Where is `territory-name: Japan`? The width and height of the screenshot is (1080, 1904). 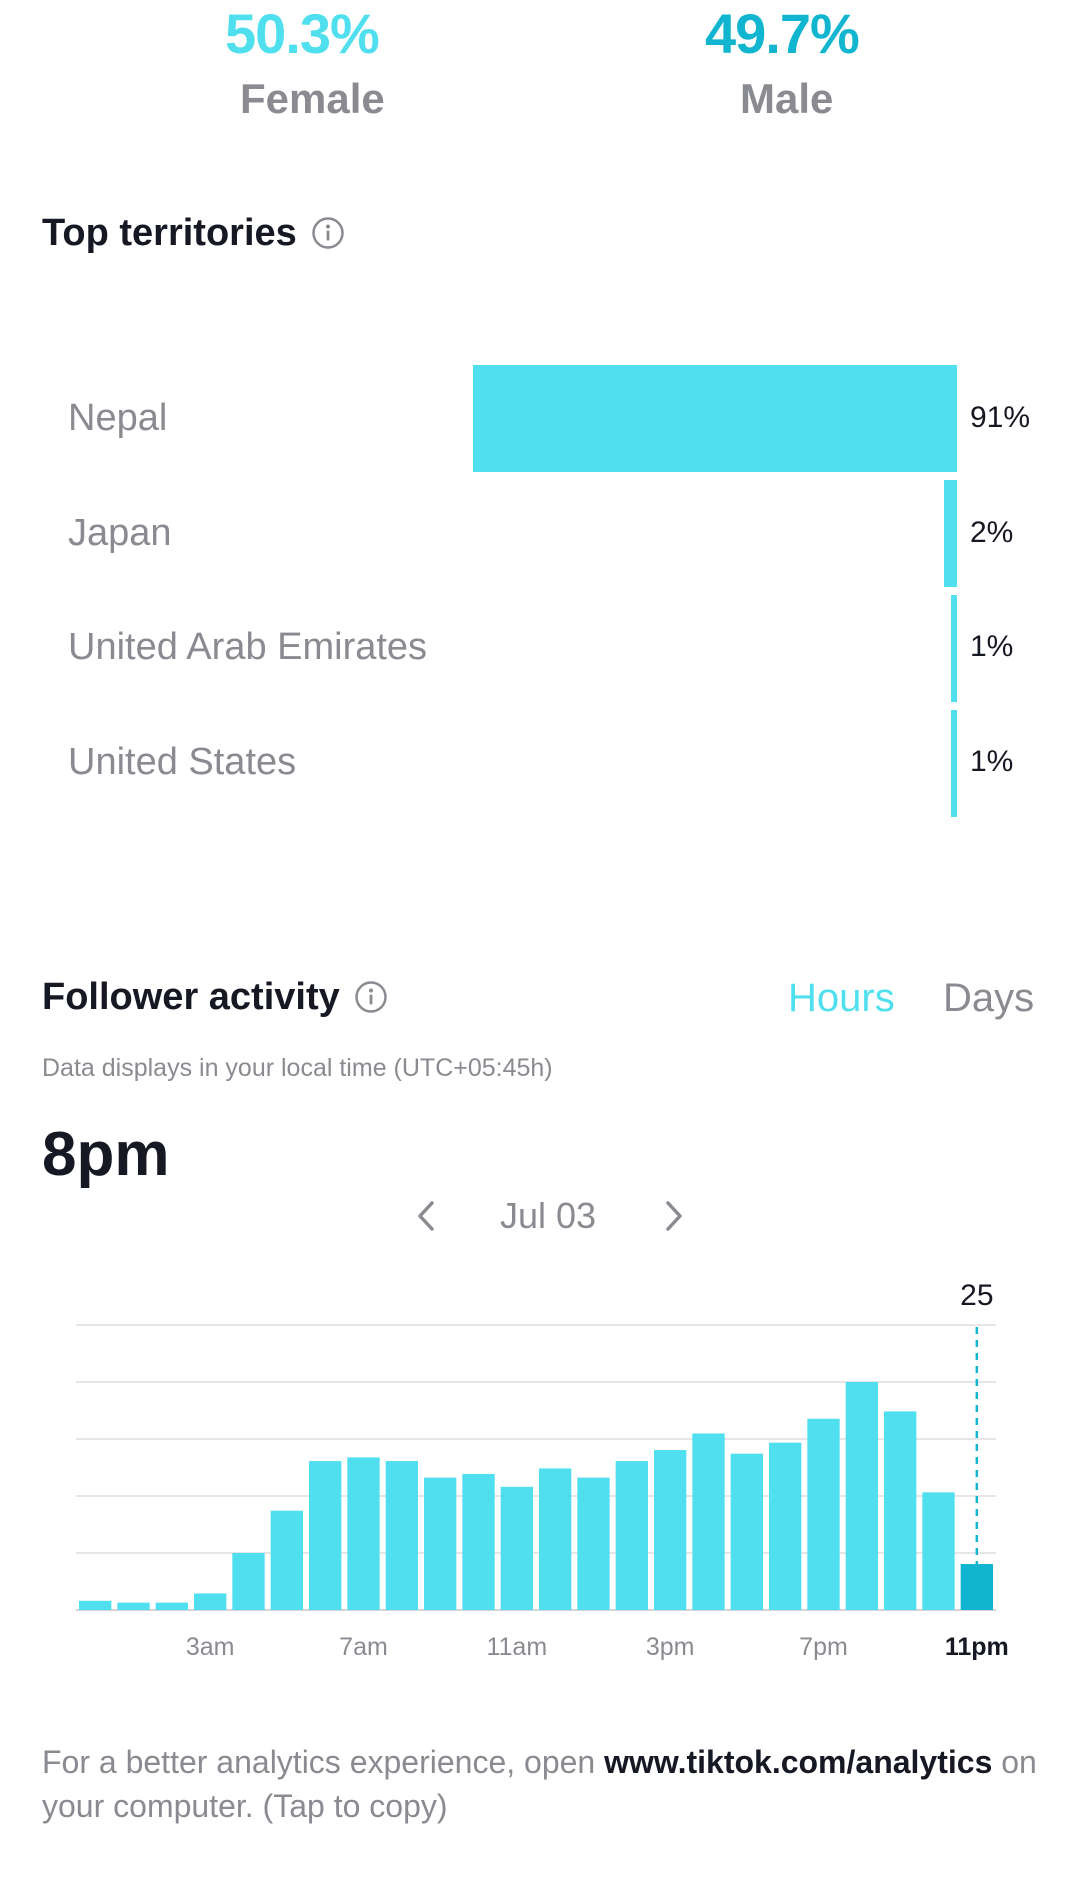 territory-name: Japan is located at coordinates (120, 533).